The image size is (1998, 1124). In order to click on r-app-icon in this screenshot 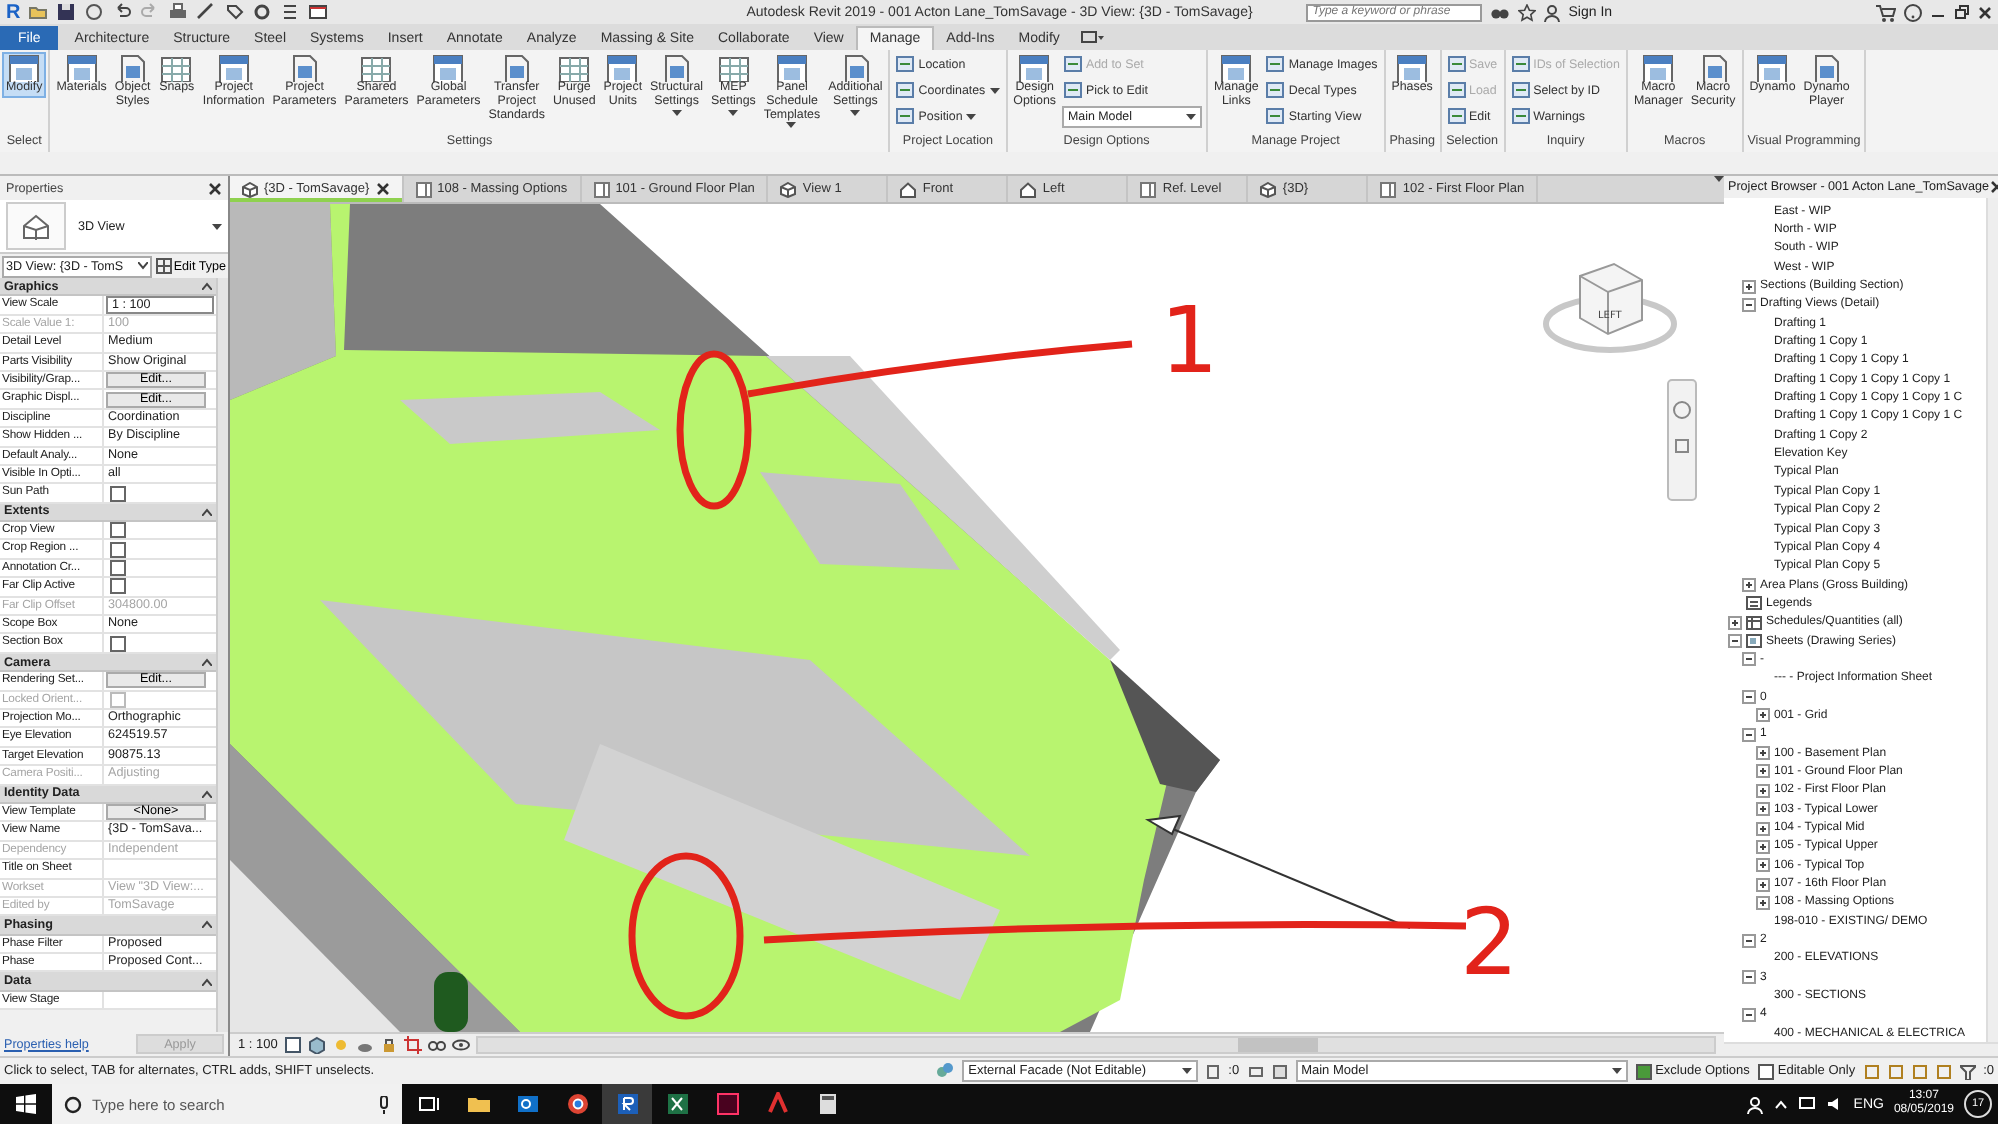, I will do `click(627, 1104)`.